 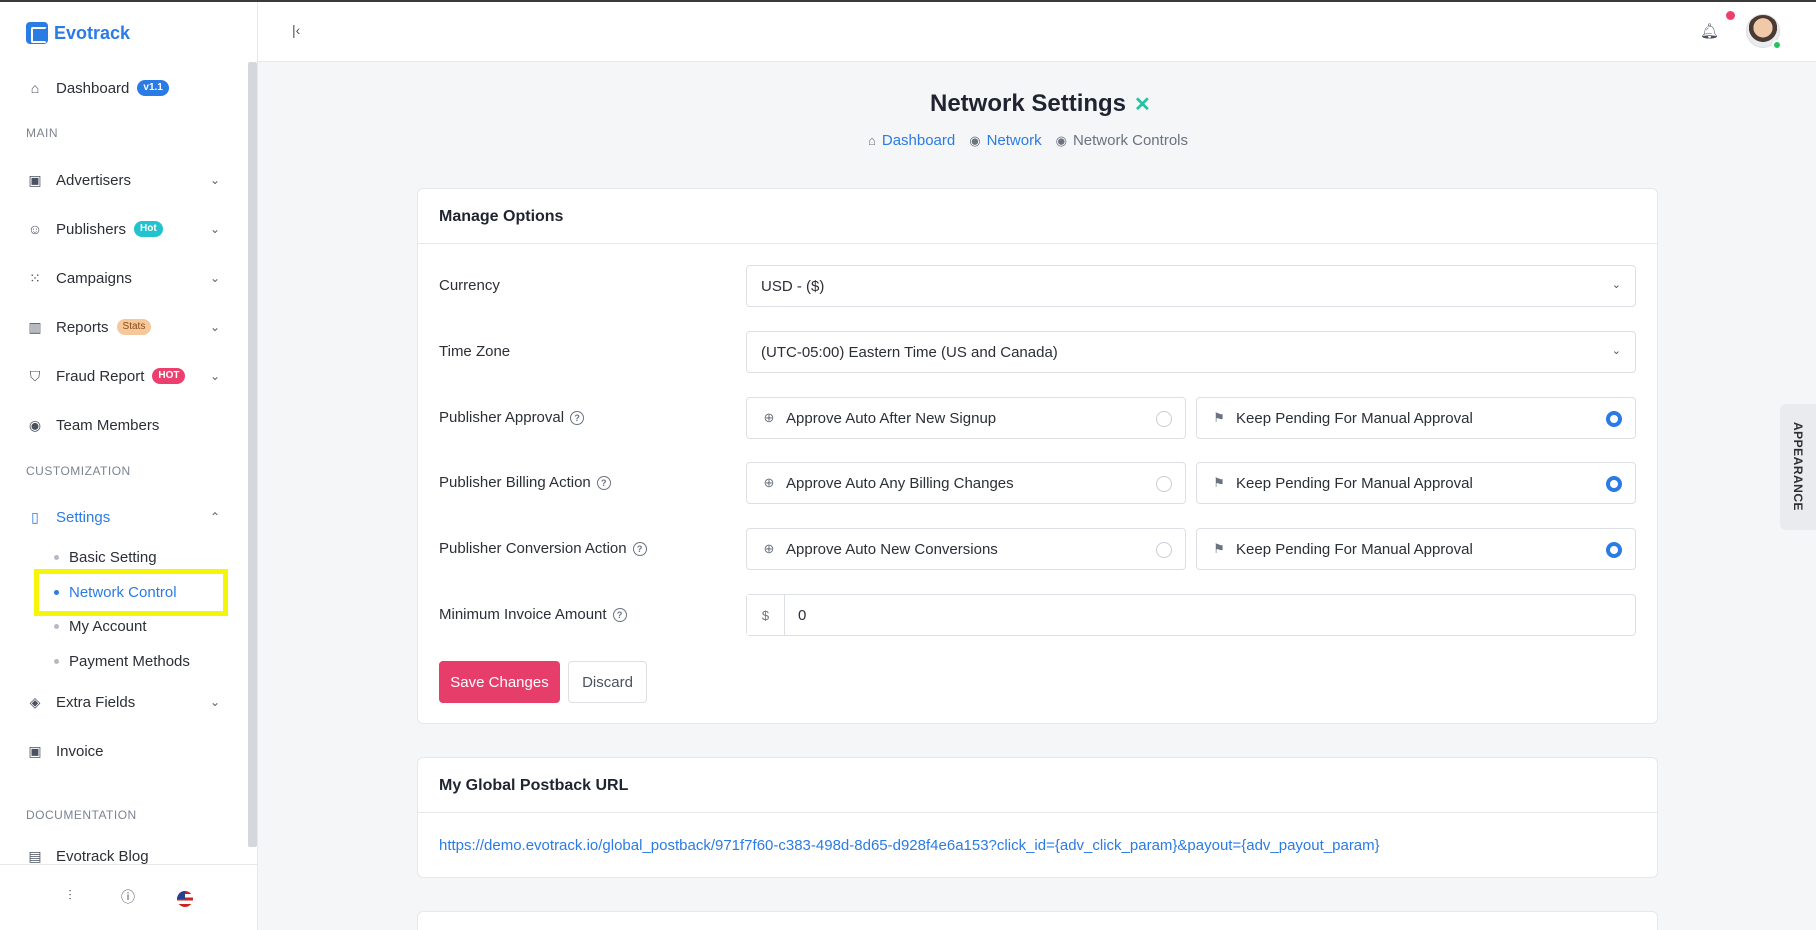 What do you see at coordinates (102, 856) in the screenshot?
I see `sidebar-item-label: Evotrack Blog` at bounding box center [102, 856].